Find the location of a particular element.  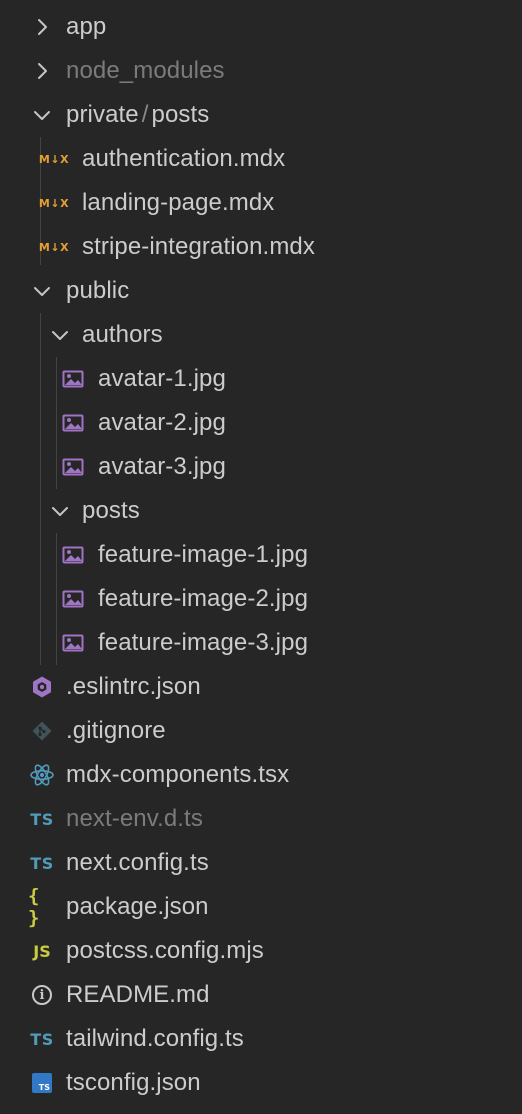

tree-item-label: next-env.d.ts is located at coordinates (134, 818).